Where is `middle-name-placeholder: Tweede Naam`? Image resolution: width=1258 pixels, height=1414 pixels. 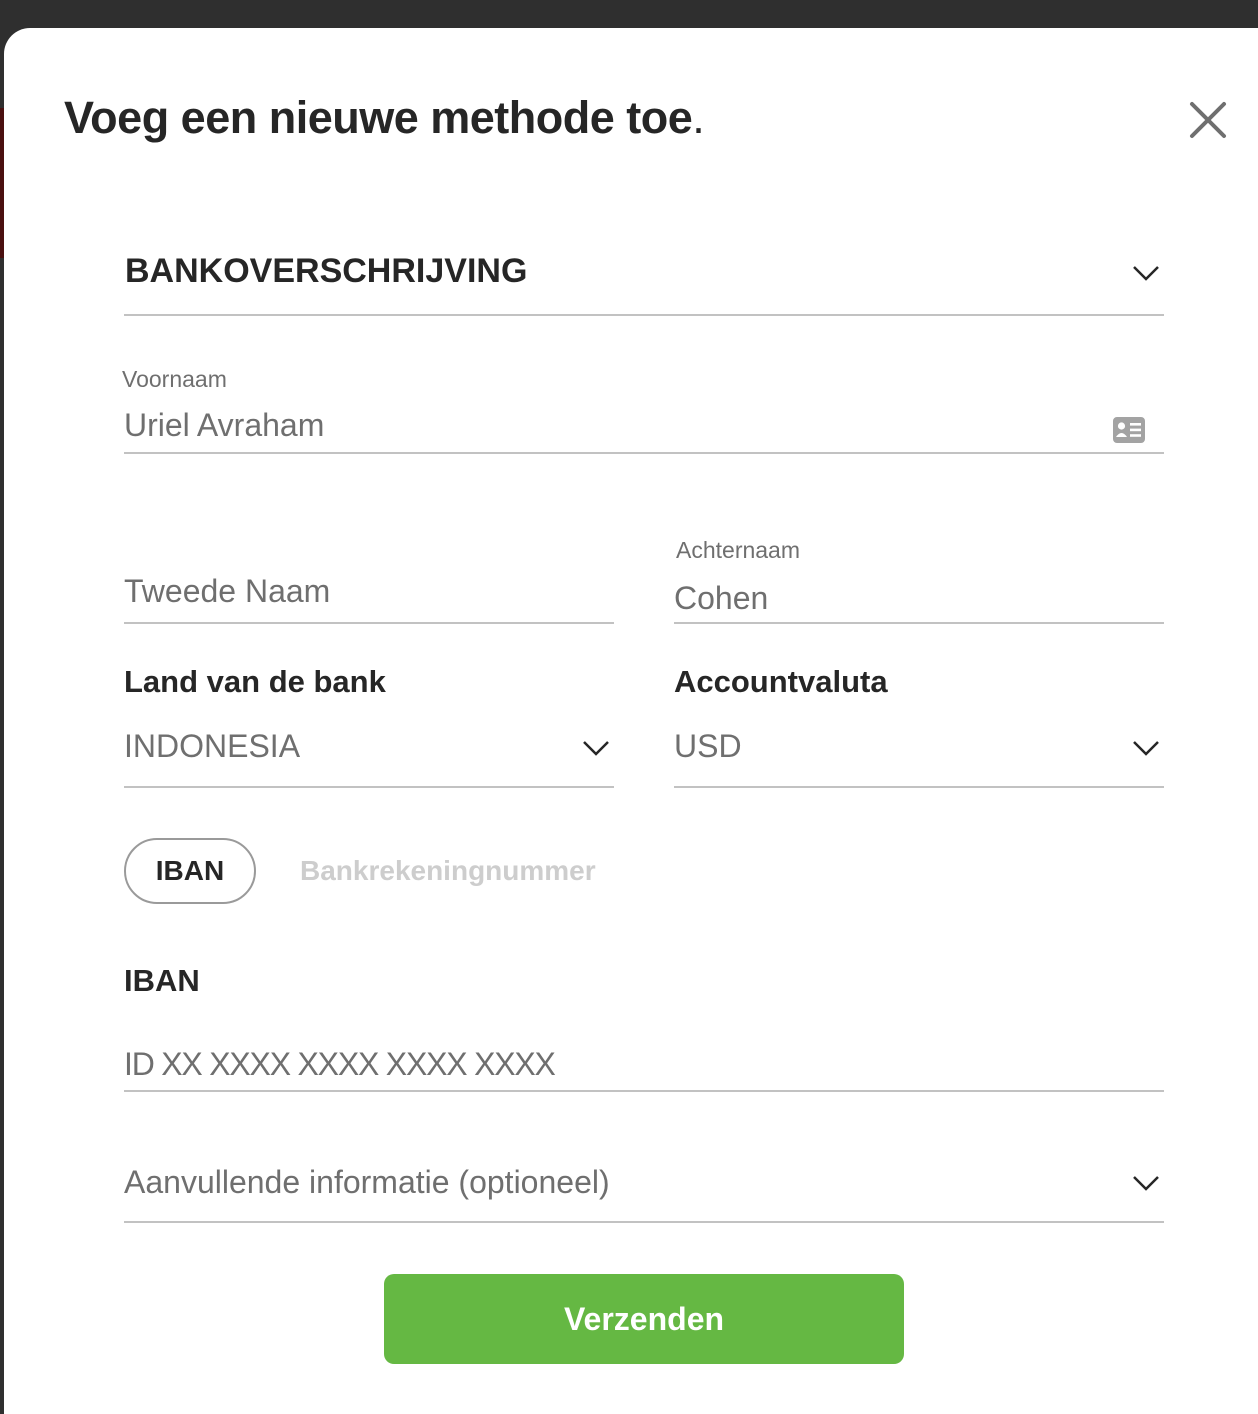
middle-name-placeholder: Tweede Naam is located at coordinates (227, 591).